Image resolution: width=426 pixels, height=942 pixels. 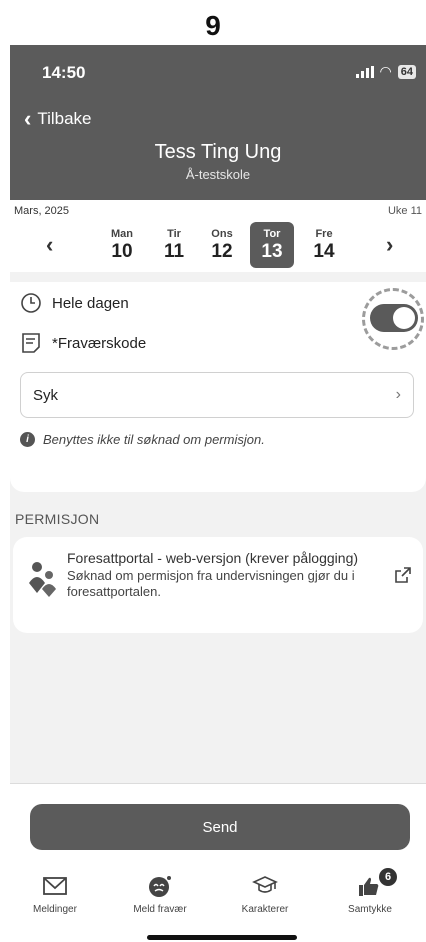 What do you see at coordinates (222, 234) in the screenshot?
I see `day-name: Ons` at bounding box center [222, 234].